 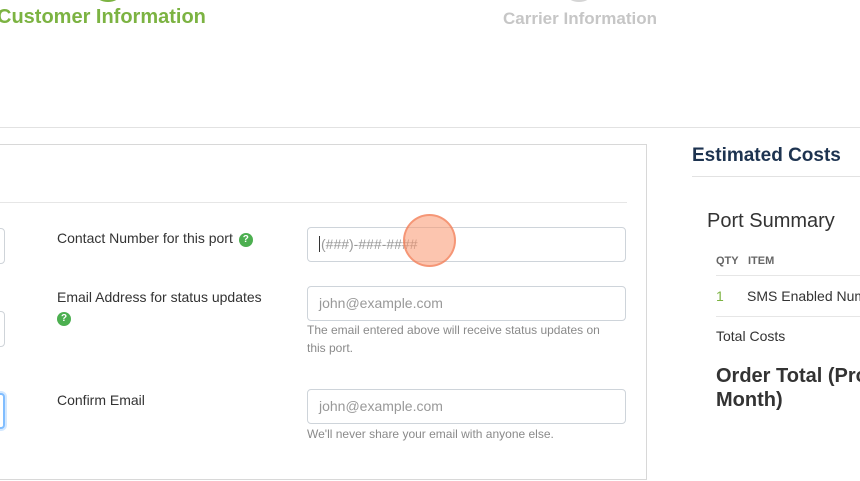 I want to click on total-costs-label: Total Costs, so click(x=751, y=336).